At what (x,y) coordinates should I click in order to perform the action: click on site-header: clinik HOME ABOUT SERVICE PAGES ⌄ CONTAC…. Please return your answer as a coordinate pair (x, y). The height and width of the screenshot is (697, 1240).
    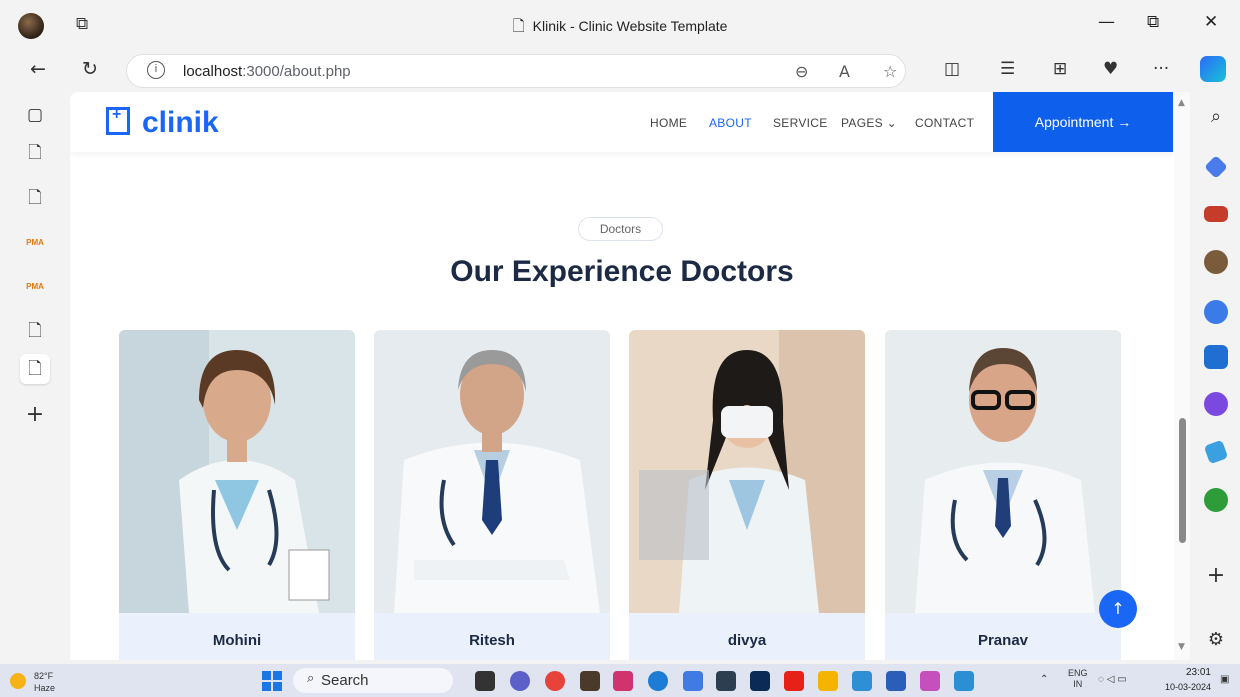
    Looking at the image, I should click on (622, 122).